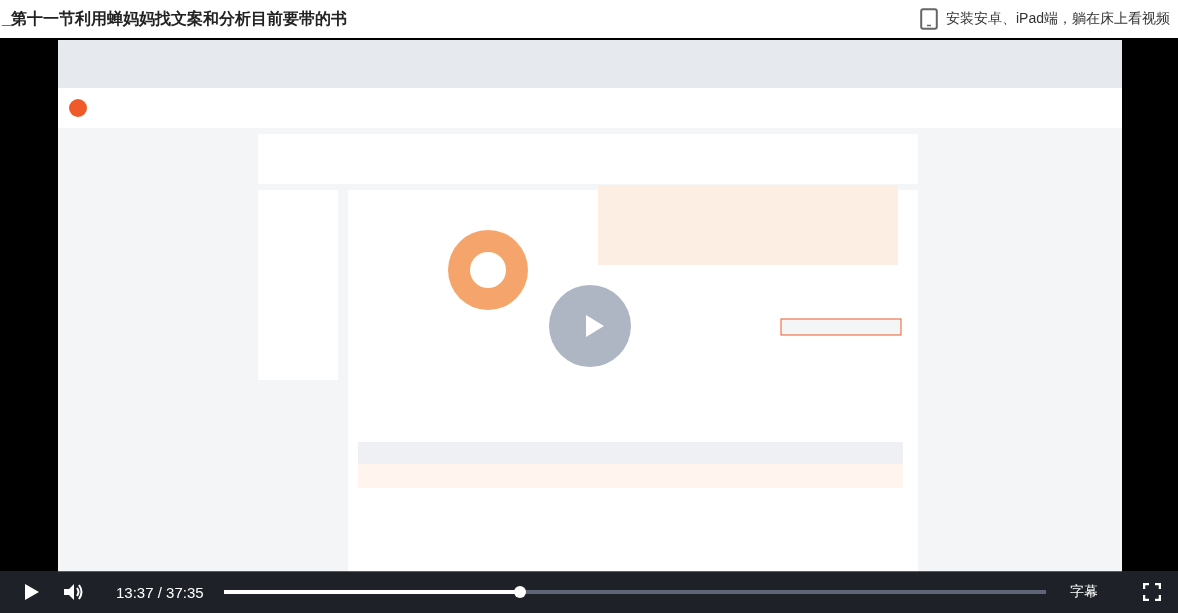 The image size is (1178, 613). Describe the element at coordinates (31, 592) in the screenshot. I see `play-icon` at that location.